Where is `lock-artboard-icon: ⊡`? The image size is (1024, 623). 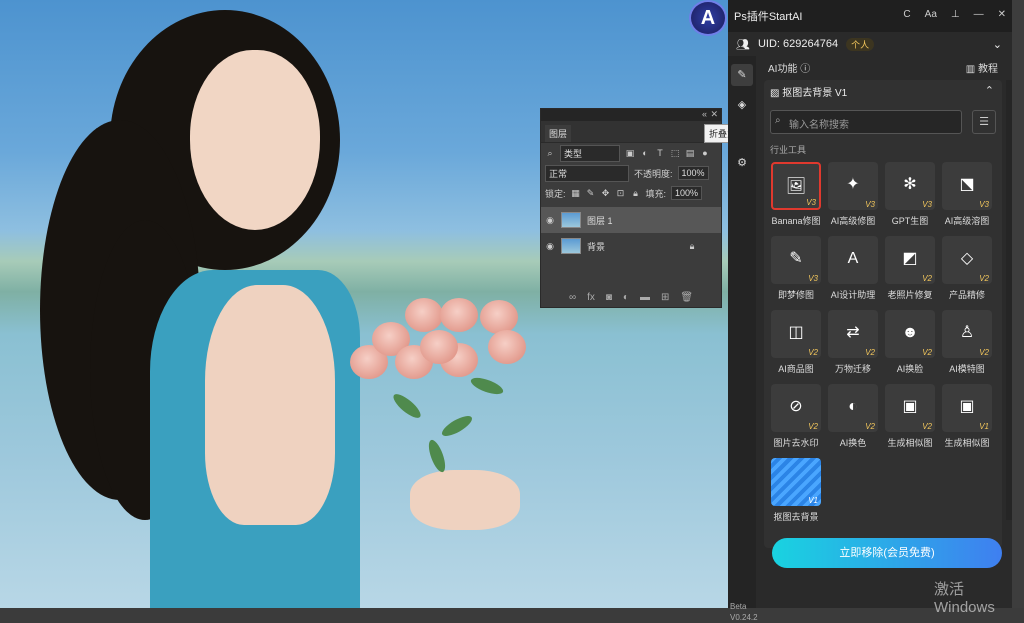
lock-artboard-icon: ⊡ is located at coordinates (621, 193).